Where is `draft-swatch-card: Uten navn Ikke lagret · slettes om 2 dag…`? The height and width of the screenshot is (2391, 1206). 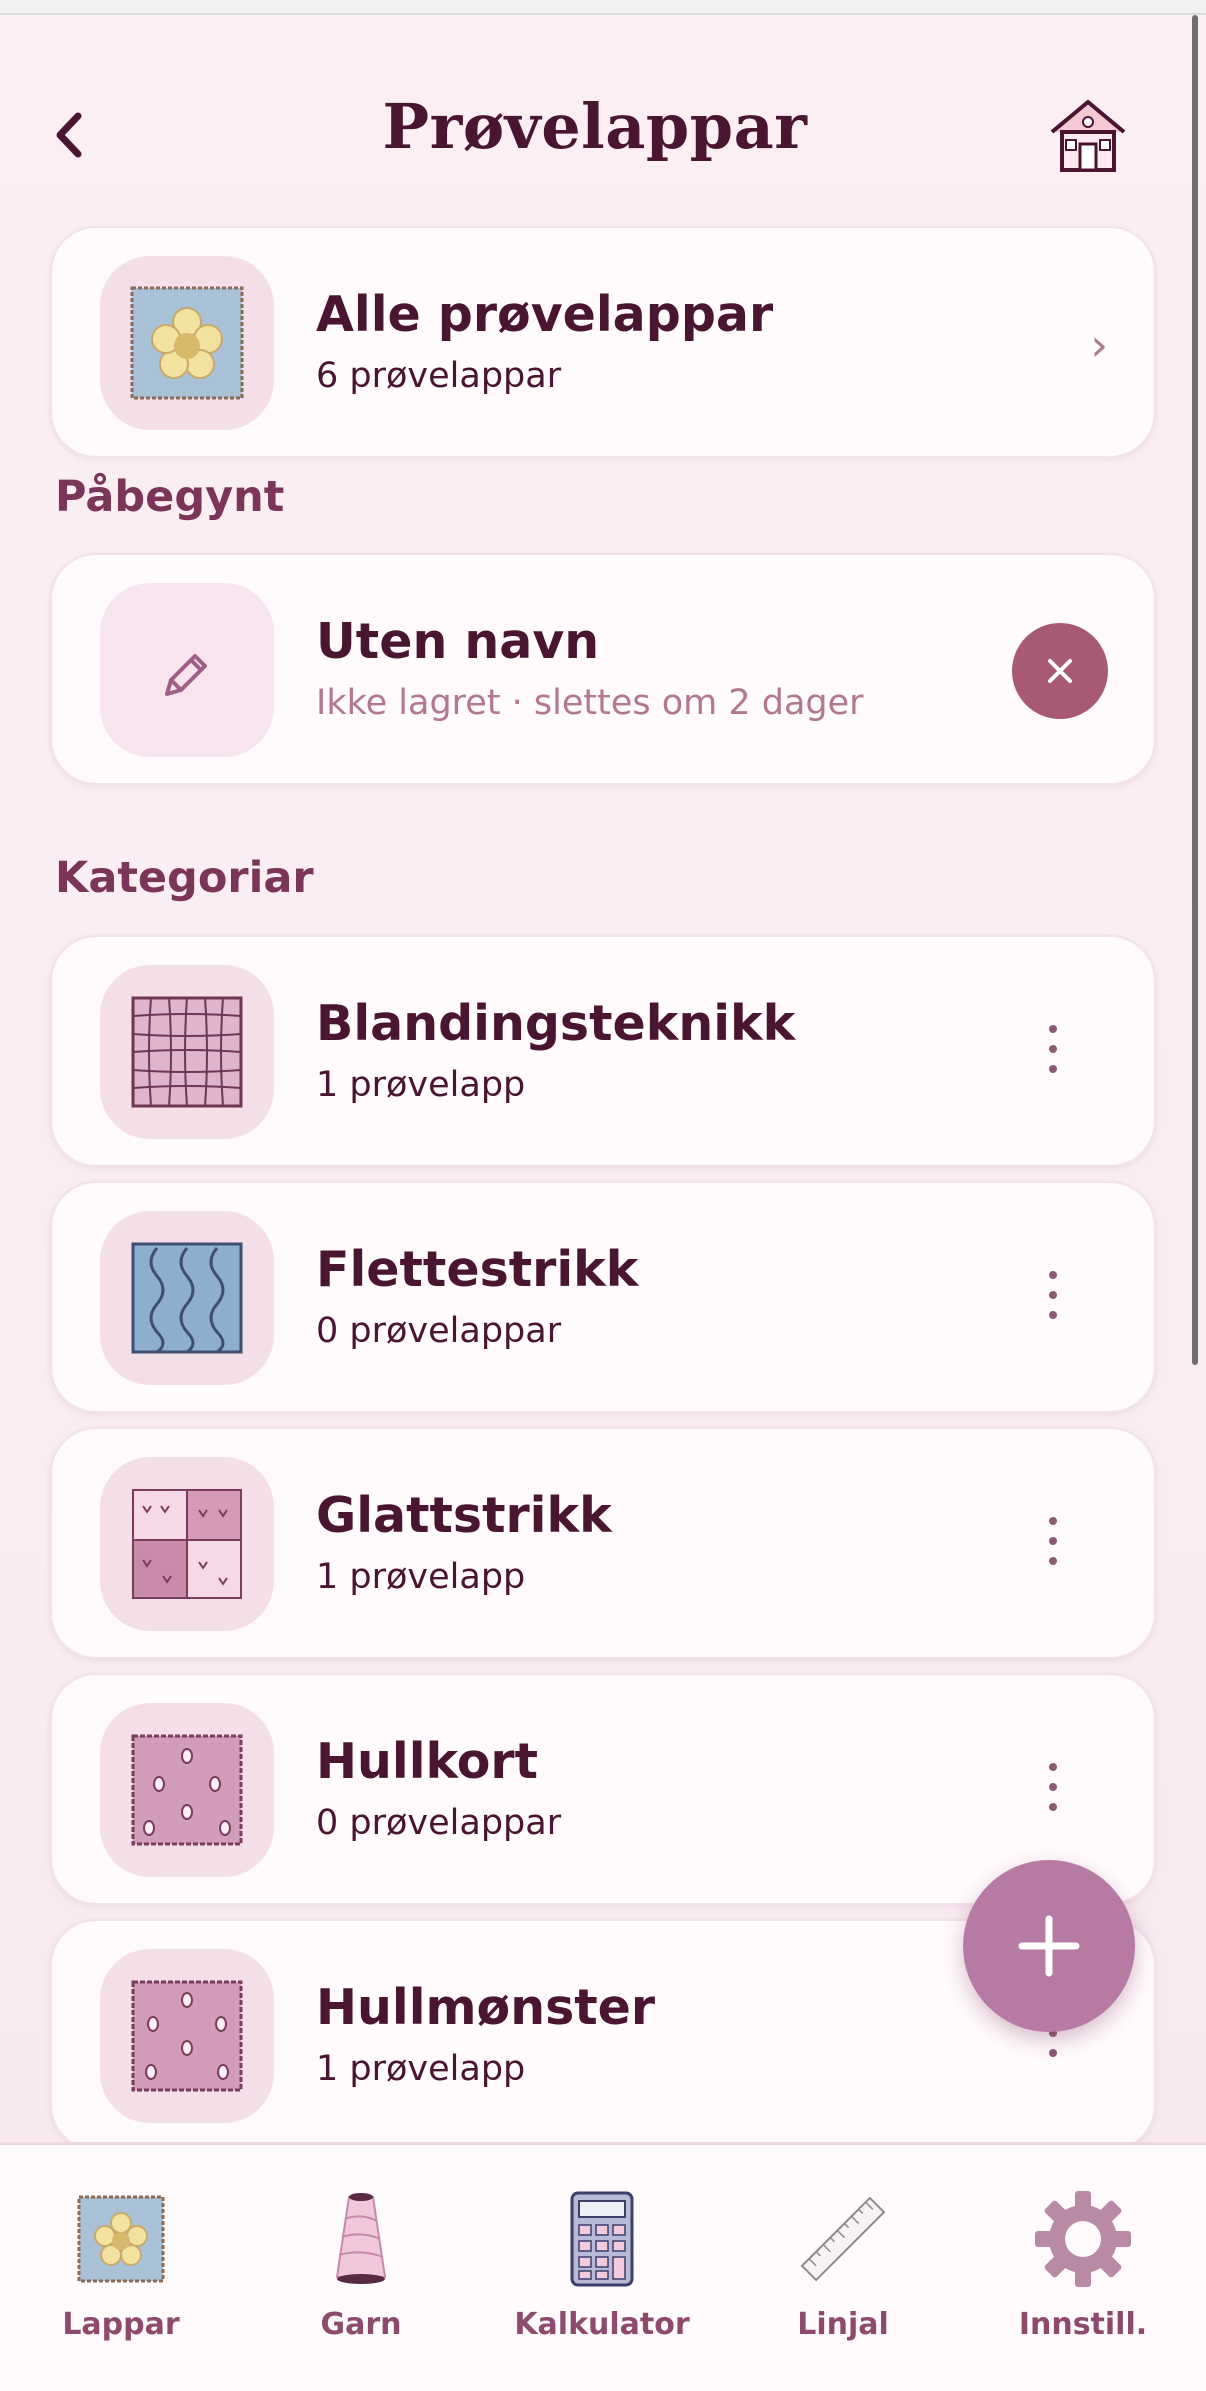 draft-swatch-card: Uten navn Ikke lagret · slettes om 2 dag… is located at coordinates (603, 669).